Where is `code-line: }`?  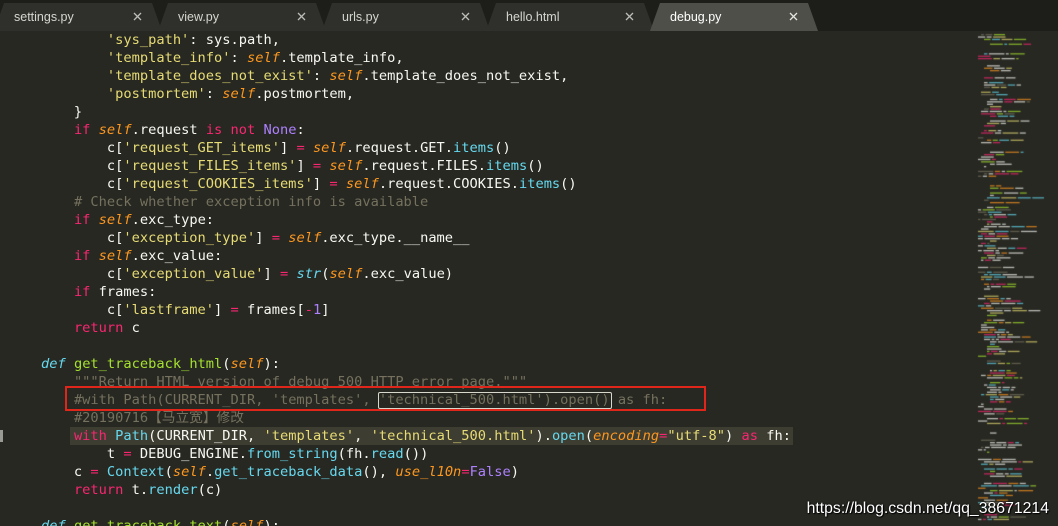 code-line: } is located at coordinates (45, 112).